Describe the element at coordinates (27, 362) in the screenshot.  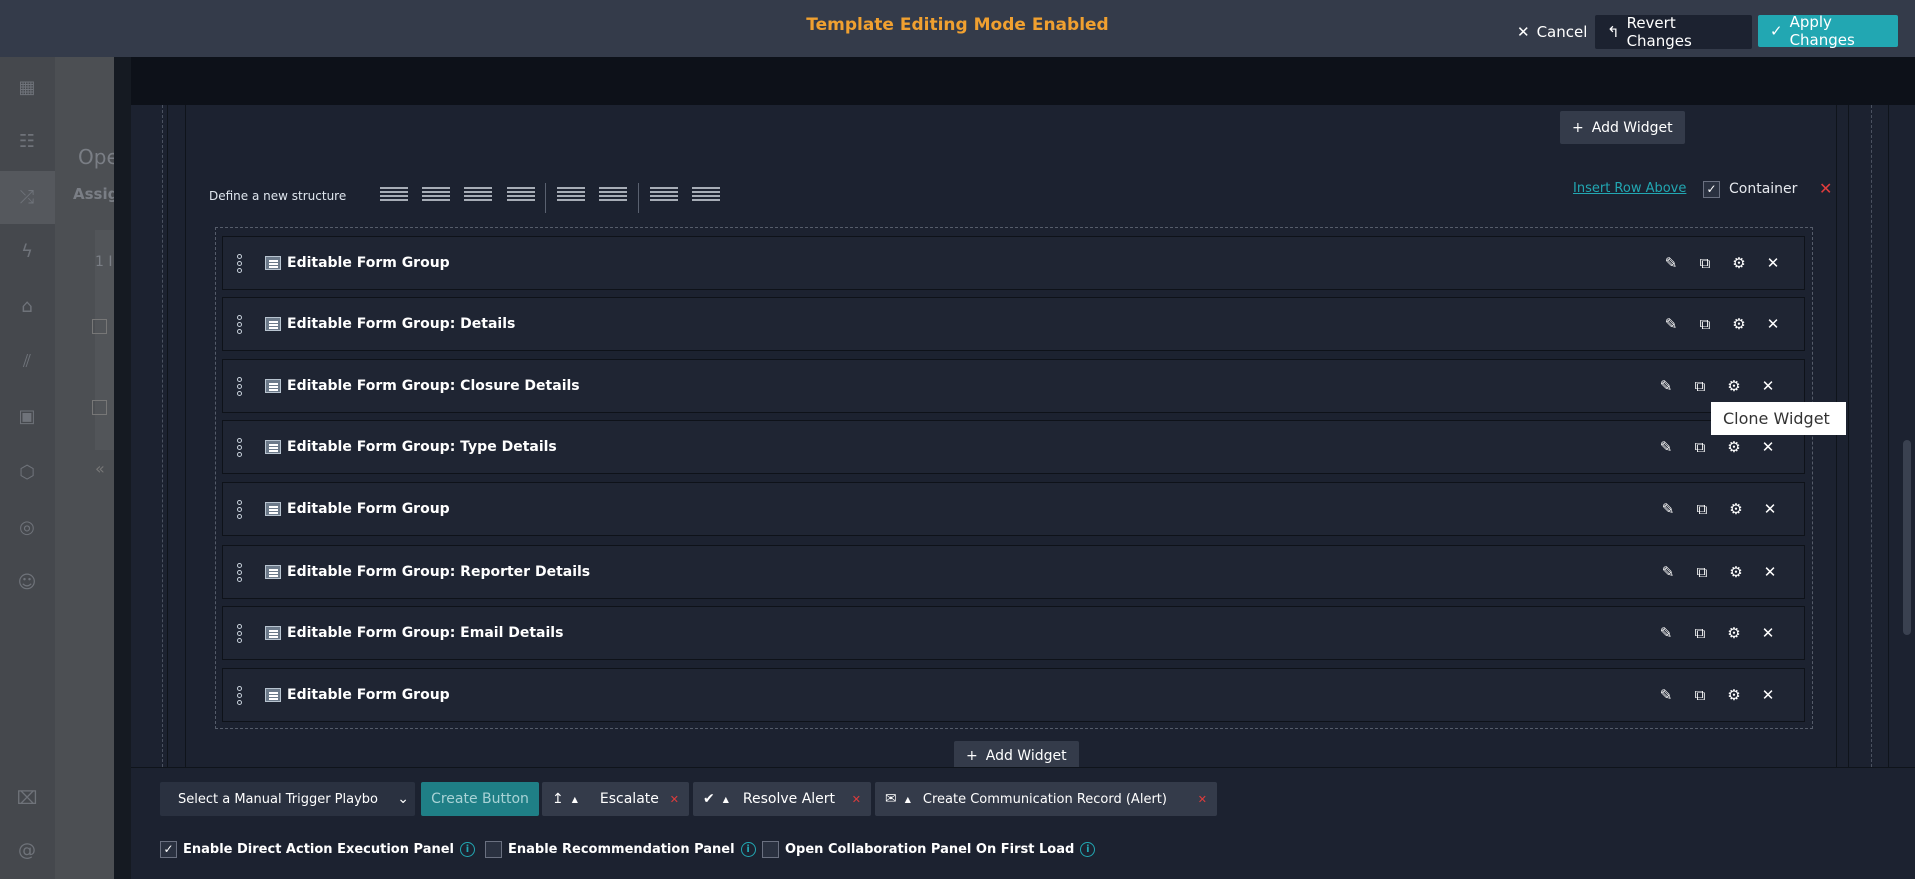
I see `chart-icon: ⫽` at that location.